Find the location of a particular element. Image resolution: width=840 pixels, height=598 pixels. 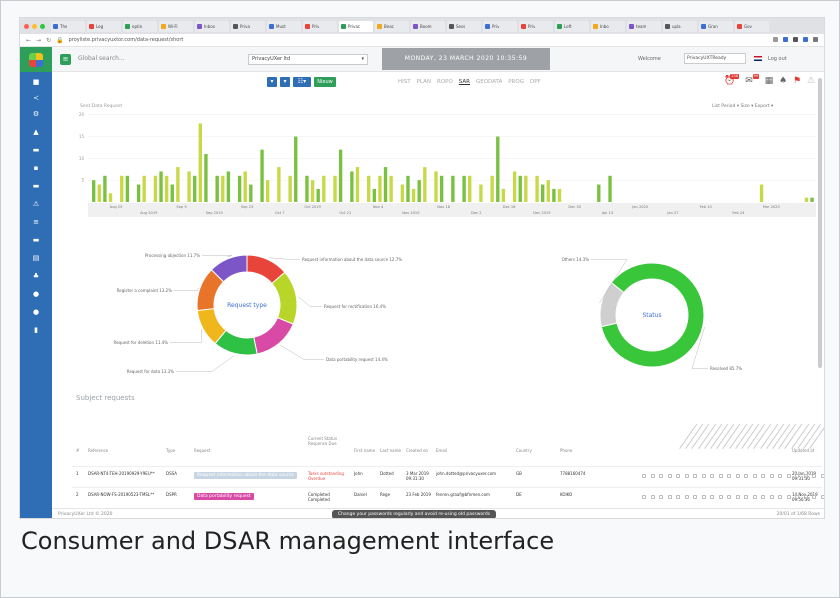

close-window-button is located at coordinates (26, 26).